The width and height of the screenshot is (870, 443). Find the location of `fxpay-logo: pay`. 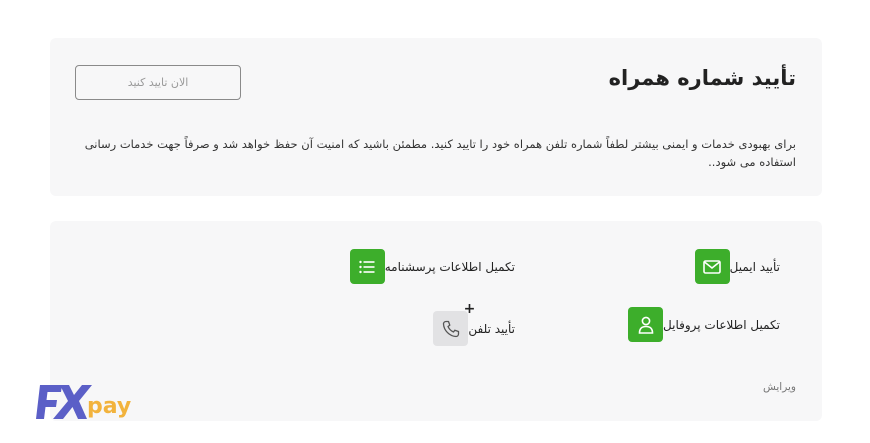

fxpay-logo: pay is located at coordinates (83, 402).